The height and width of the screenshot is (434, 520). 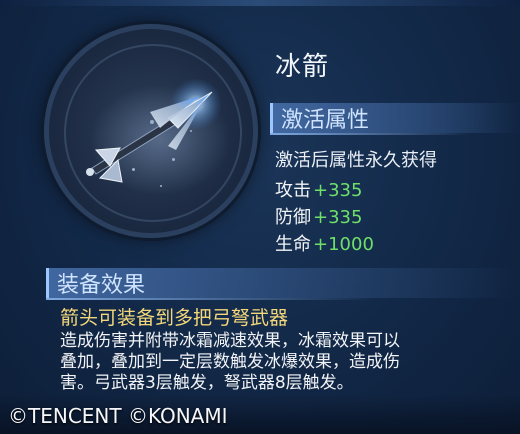 I want to click on ice-arrow-icon, so click(x=158, y=136).